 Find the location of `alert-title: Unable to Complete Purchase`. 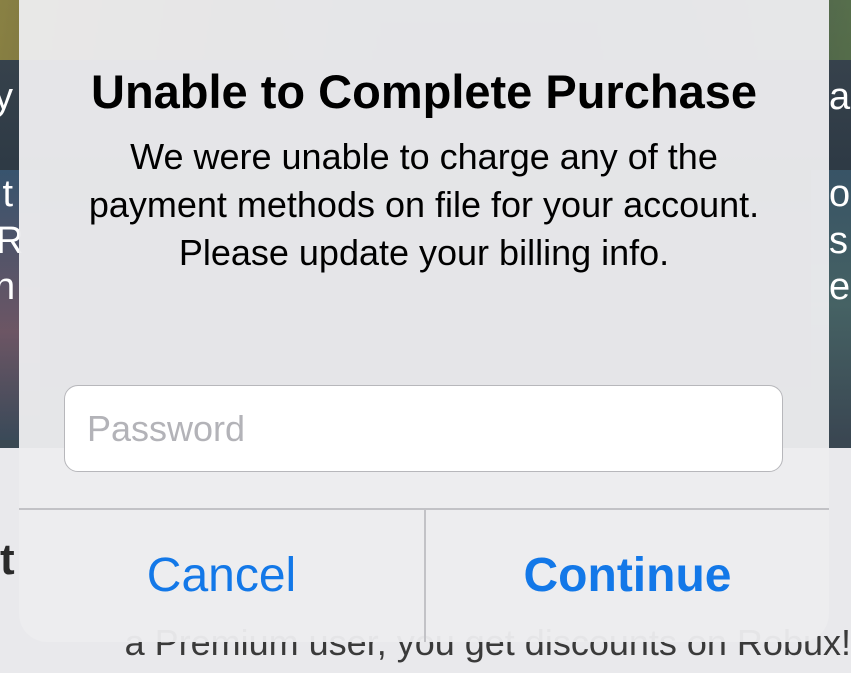

alert-title: Unable to Complete Purchase is located at coordinates (424, 91).